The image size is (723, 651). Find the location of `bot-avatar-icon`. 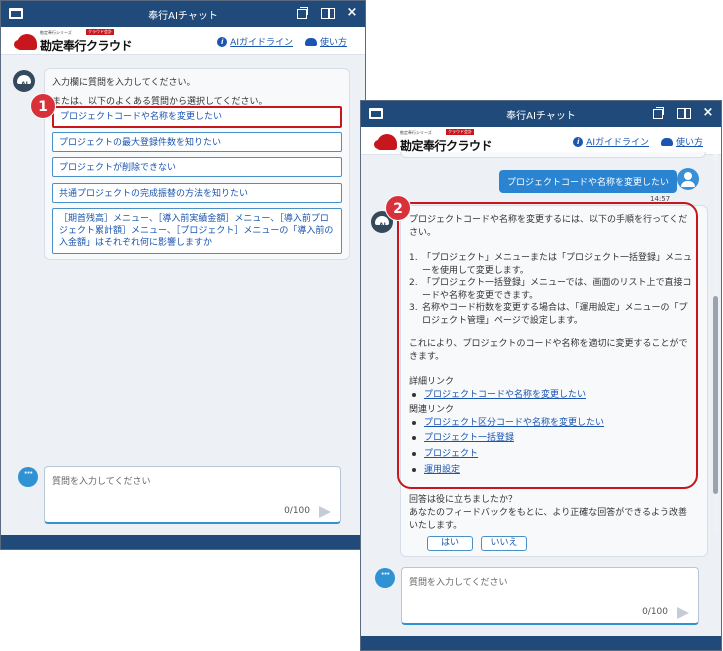

bot-avatar-icon is located at coordinates (24, 81).